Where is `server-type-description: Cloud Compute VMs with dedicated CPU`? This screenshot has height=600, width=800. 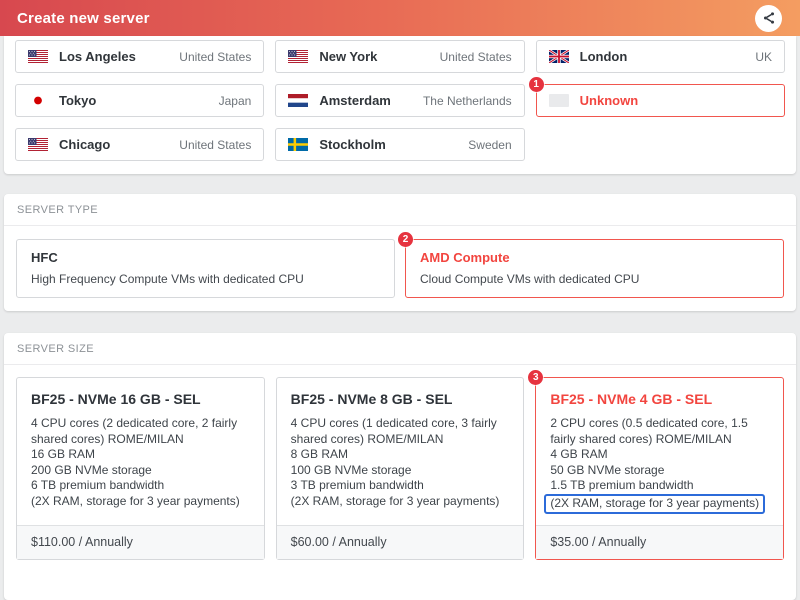 server-type-description: Cloud Compute VMs with dedicated CPU is located at coordinates (530, 279).